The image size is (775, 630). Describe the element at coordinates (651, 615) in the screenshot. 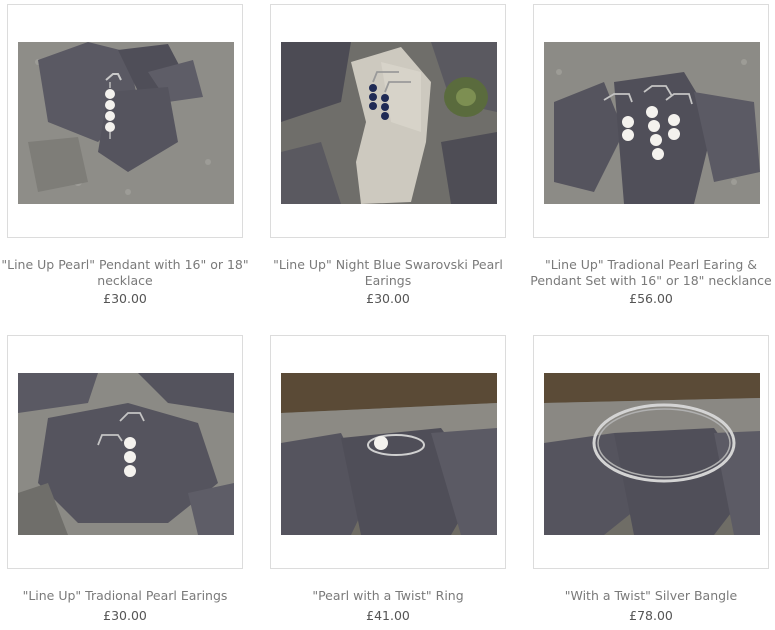

I see `product-price: £78.00` at that location.